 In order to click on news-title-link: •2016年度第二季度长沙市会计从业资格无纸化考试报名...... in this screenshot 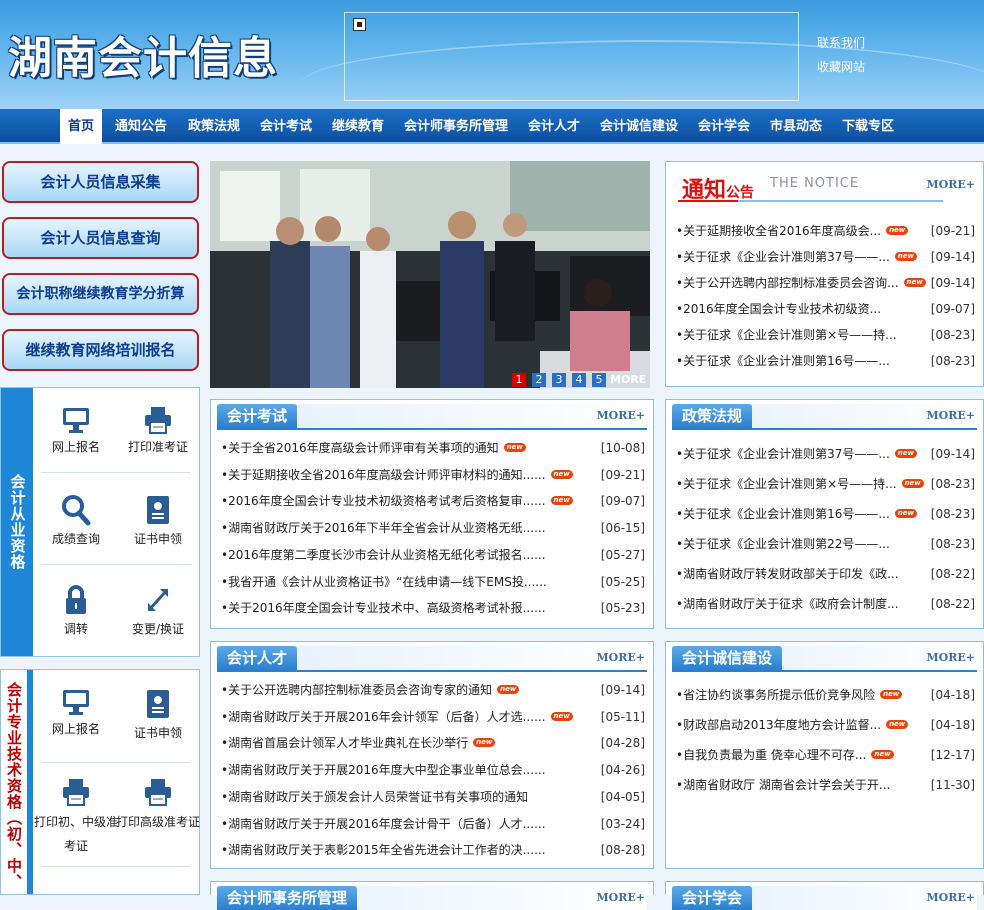, I will do `click(383, 555)`.